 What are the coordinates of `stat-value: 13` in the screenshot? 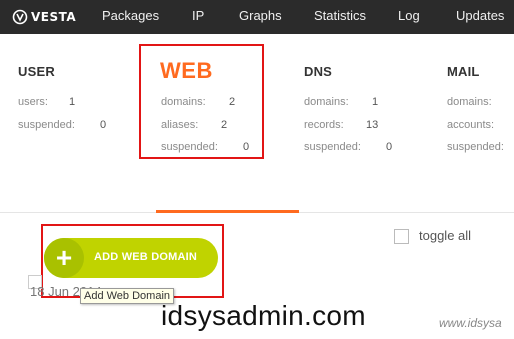 It's located at (372, 125).